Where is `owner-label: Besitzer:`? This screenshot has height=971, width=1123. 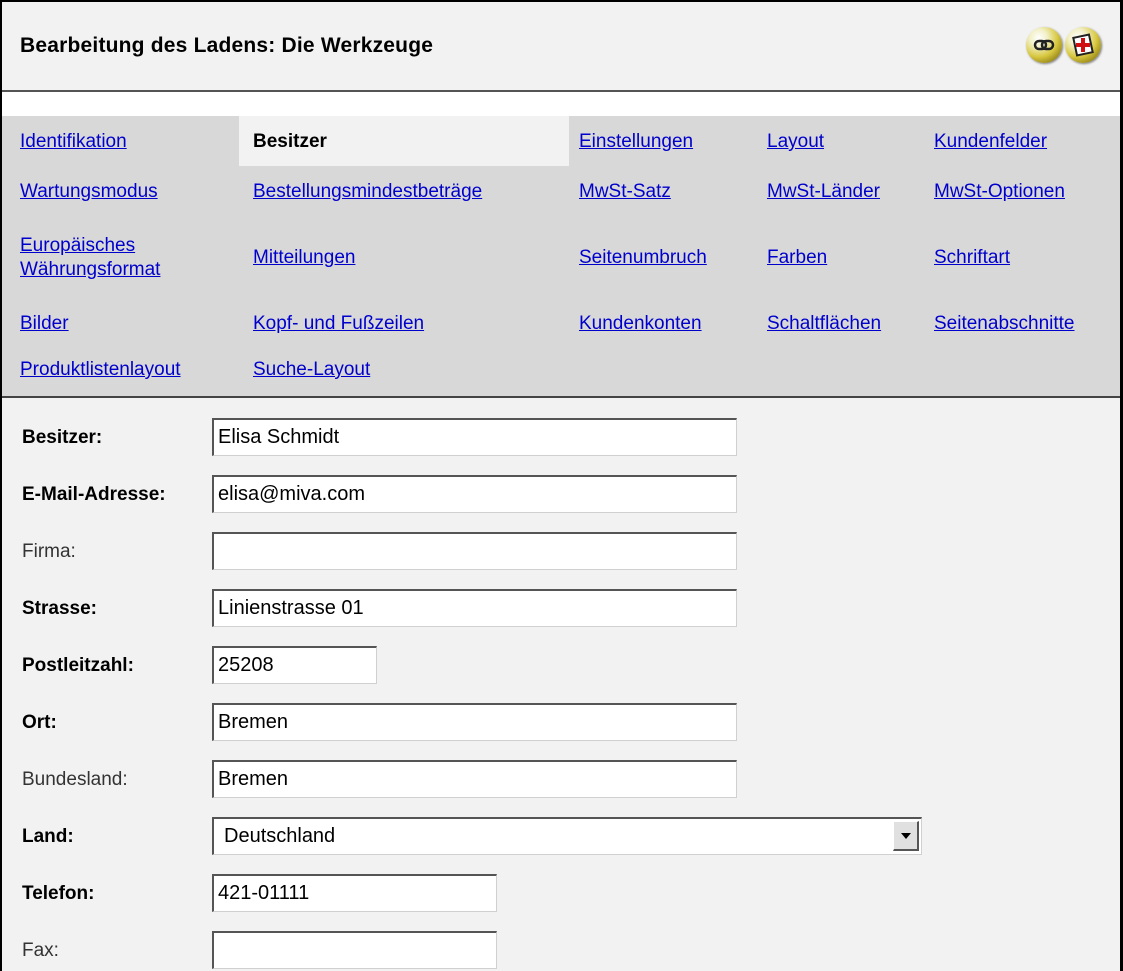 owner-label: Besitzer: is located at coordinates (62, 437).